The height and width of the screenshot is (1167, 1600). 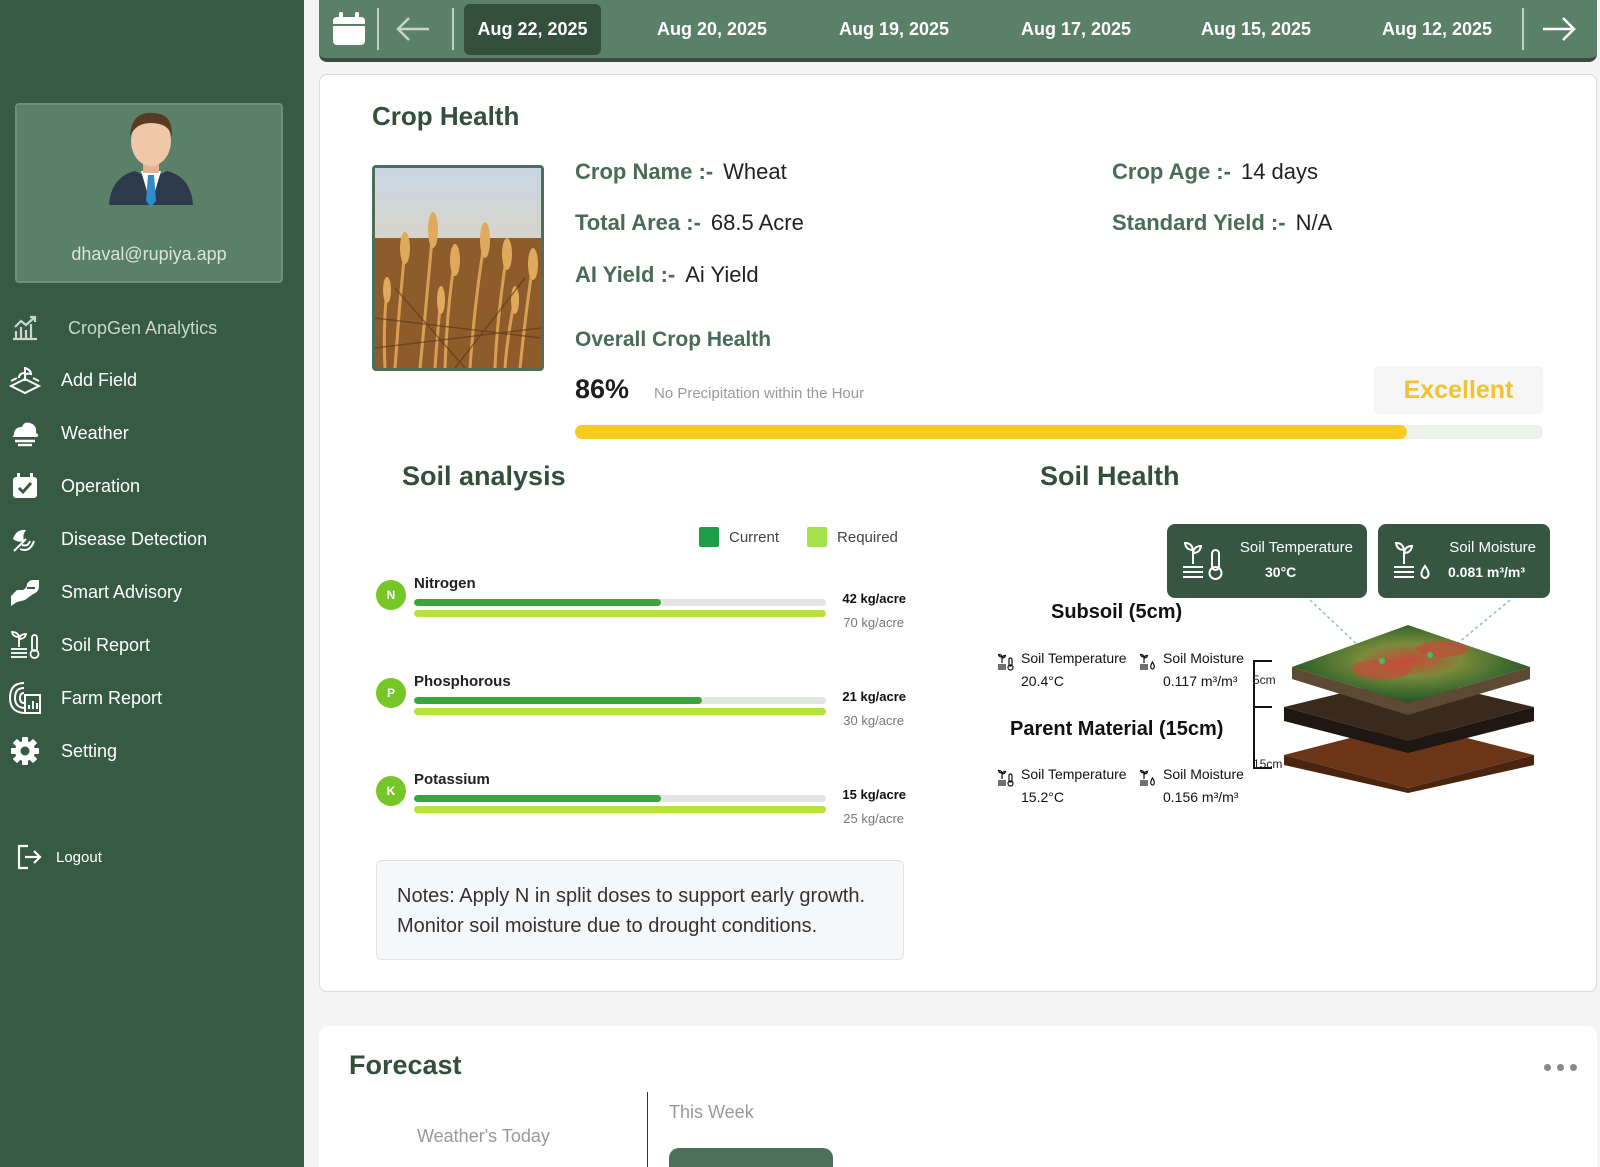 I want to click on soil-moisture-card: Soil Moisture 0.081 m³/m³, so click(x=1464, y=561).